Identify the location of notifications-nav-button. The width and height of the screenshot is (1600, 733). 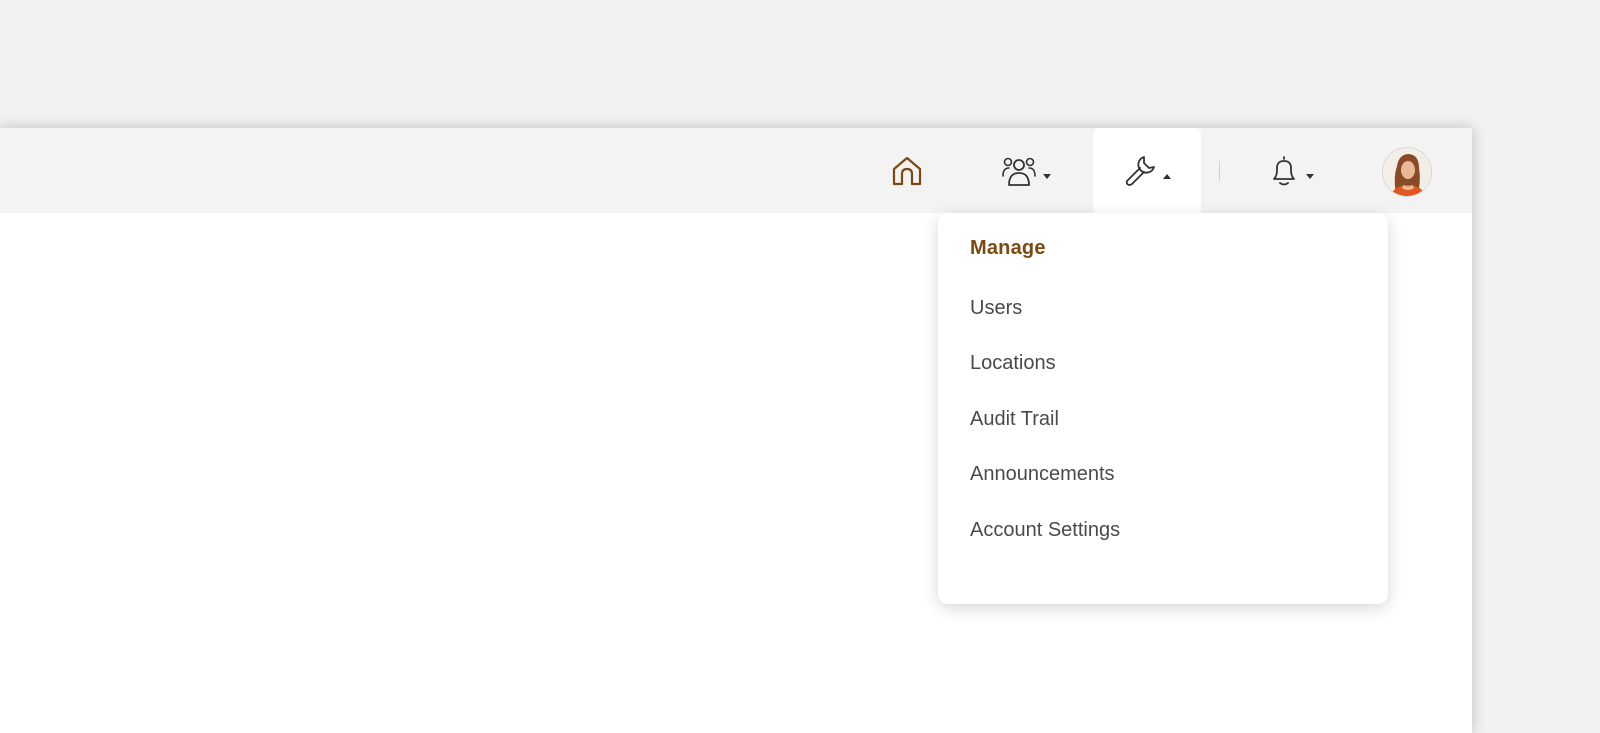
(1291, 170).